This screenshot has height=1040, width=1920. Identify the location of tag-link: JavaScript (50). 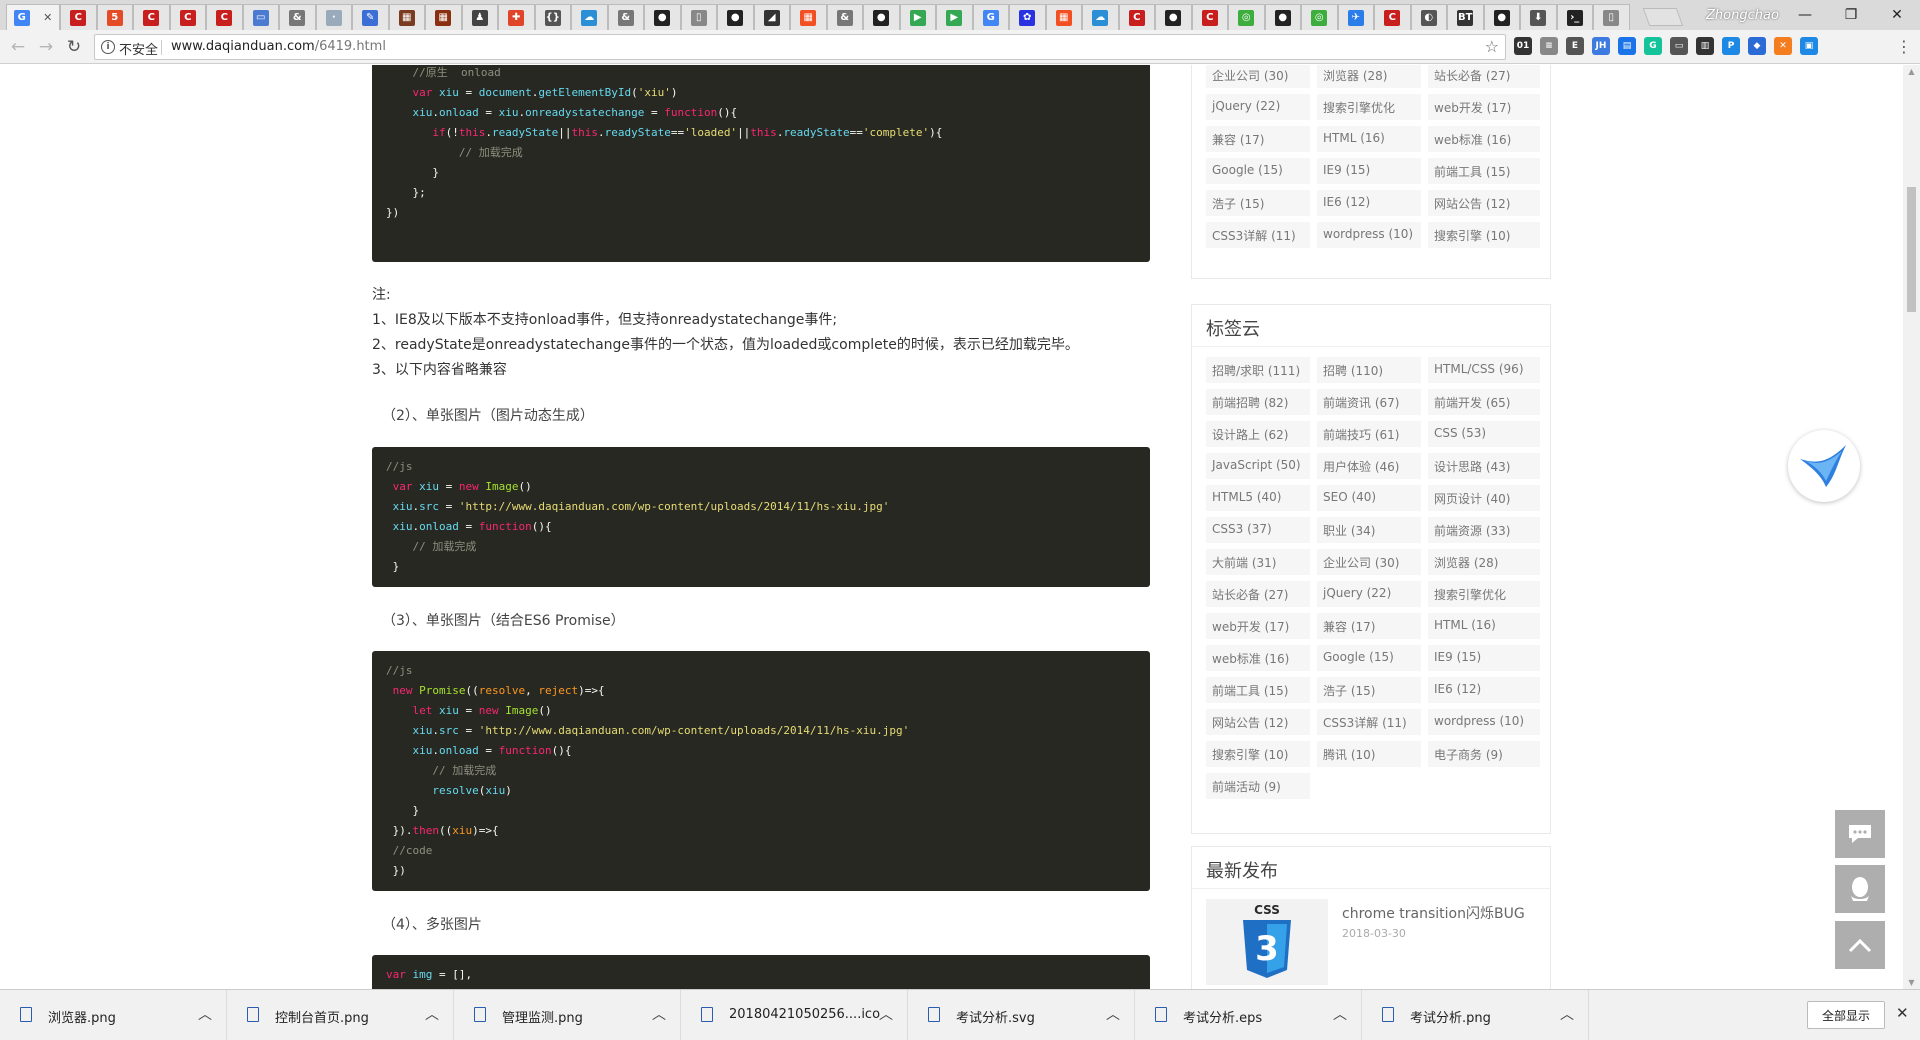
(1258, 466).